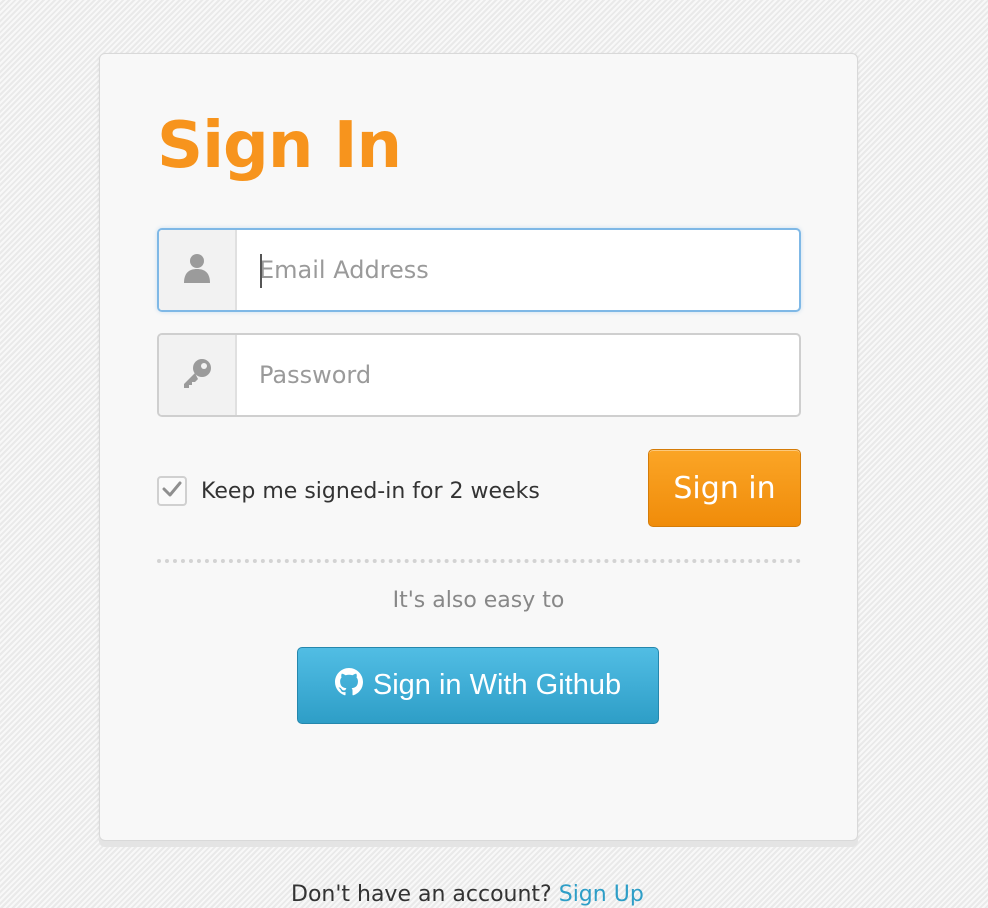  I want to click on signup-prompt: Don't have an account?, so click(421, 894).